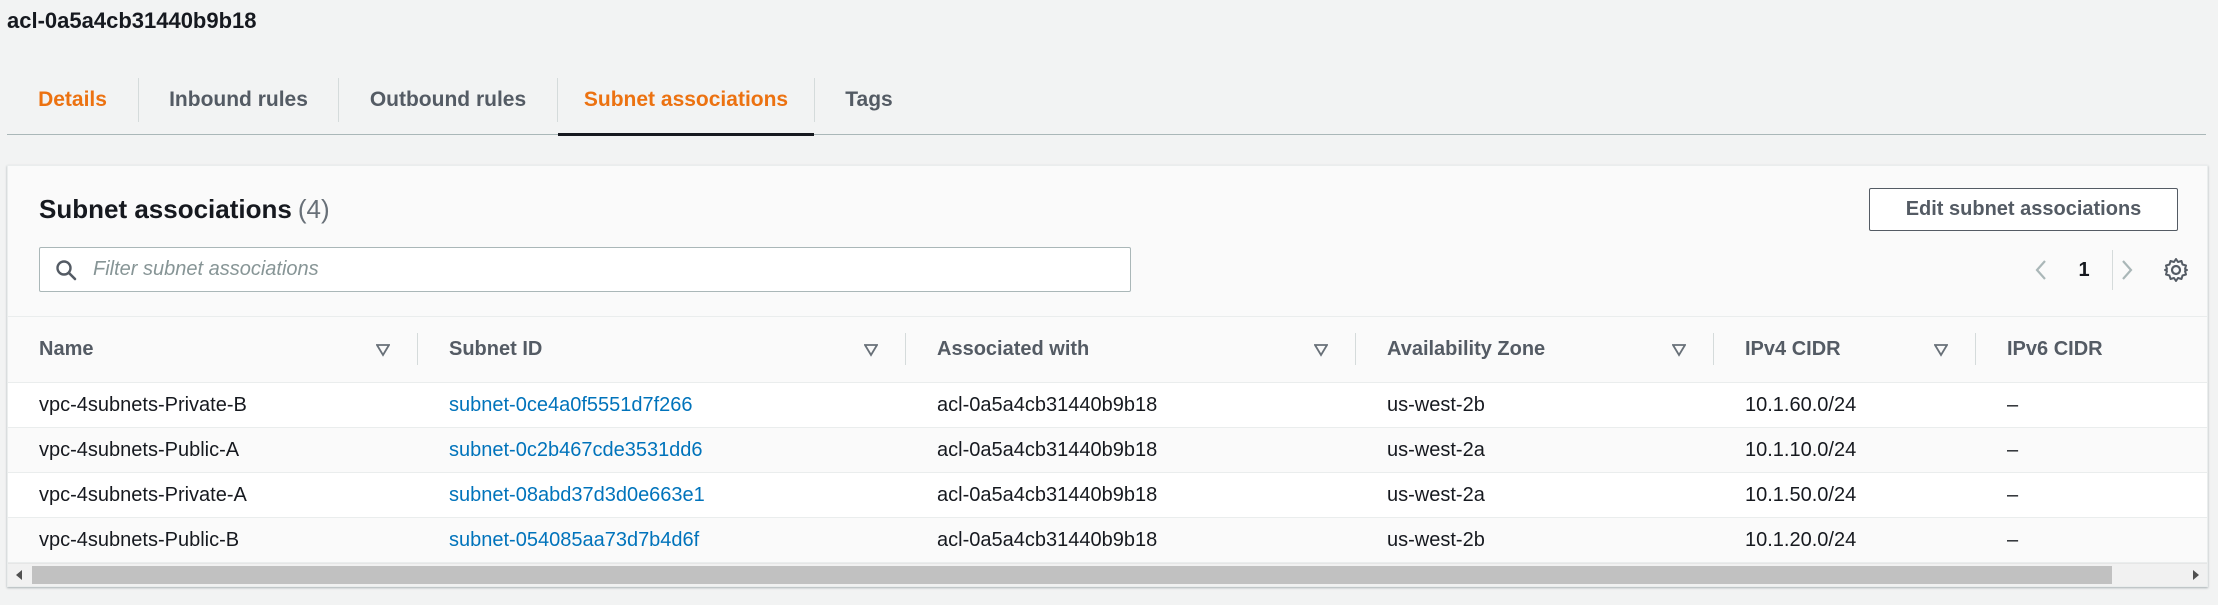  Describe the element at coordinates (213, 350) in the screenshot. I see `column-header-name: Name` at that location.